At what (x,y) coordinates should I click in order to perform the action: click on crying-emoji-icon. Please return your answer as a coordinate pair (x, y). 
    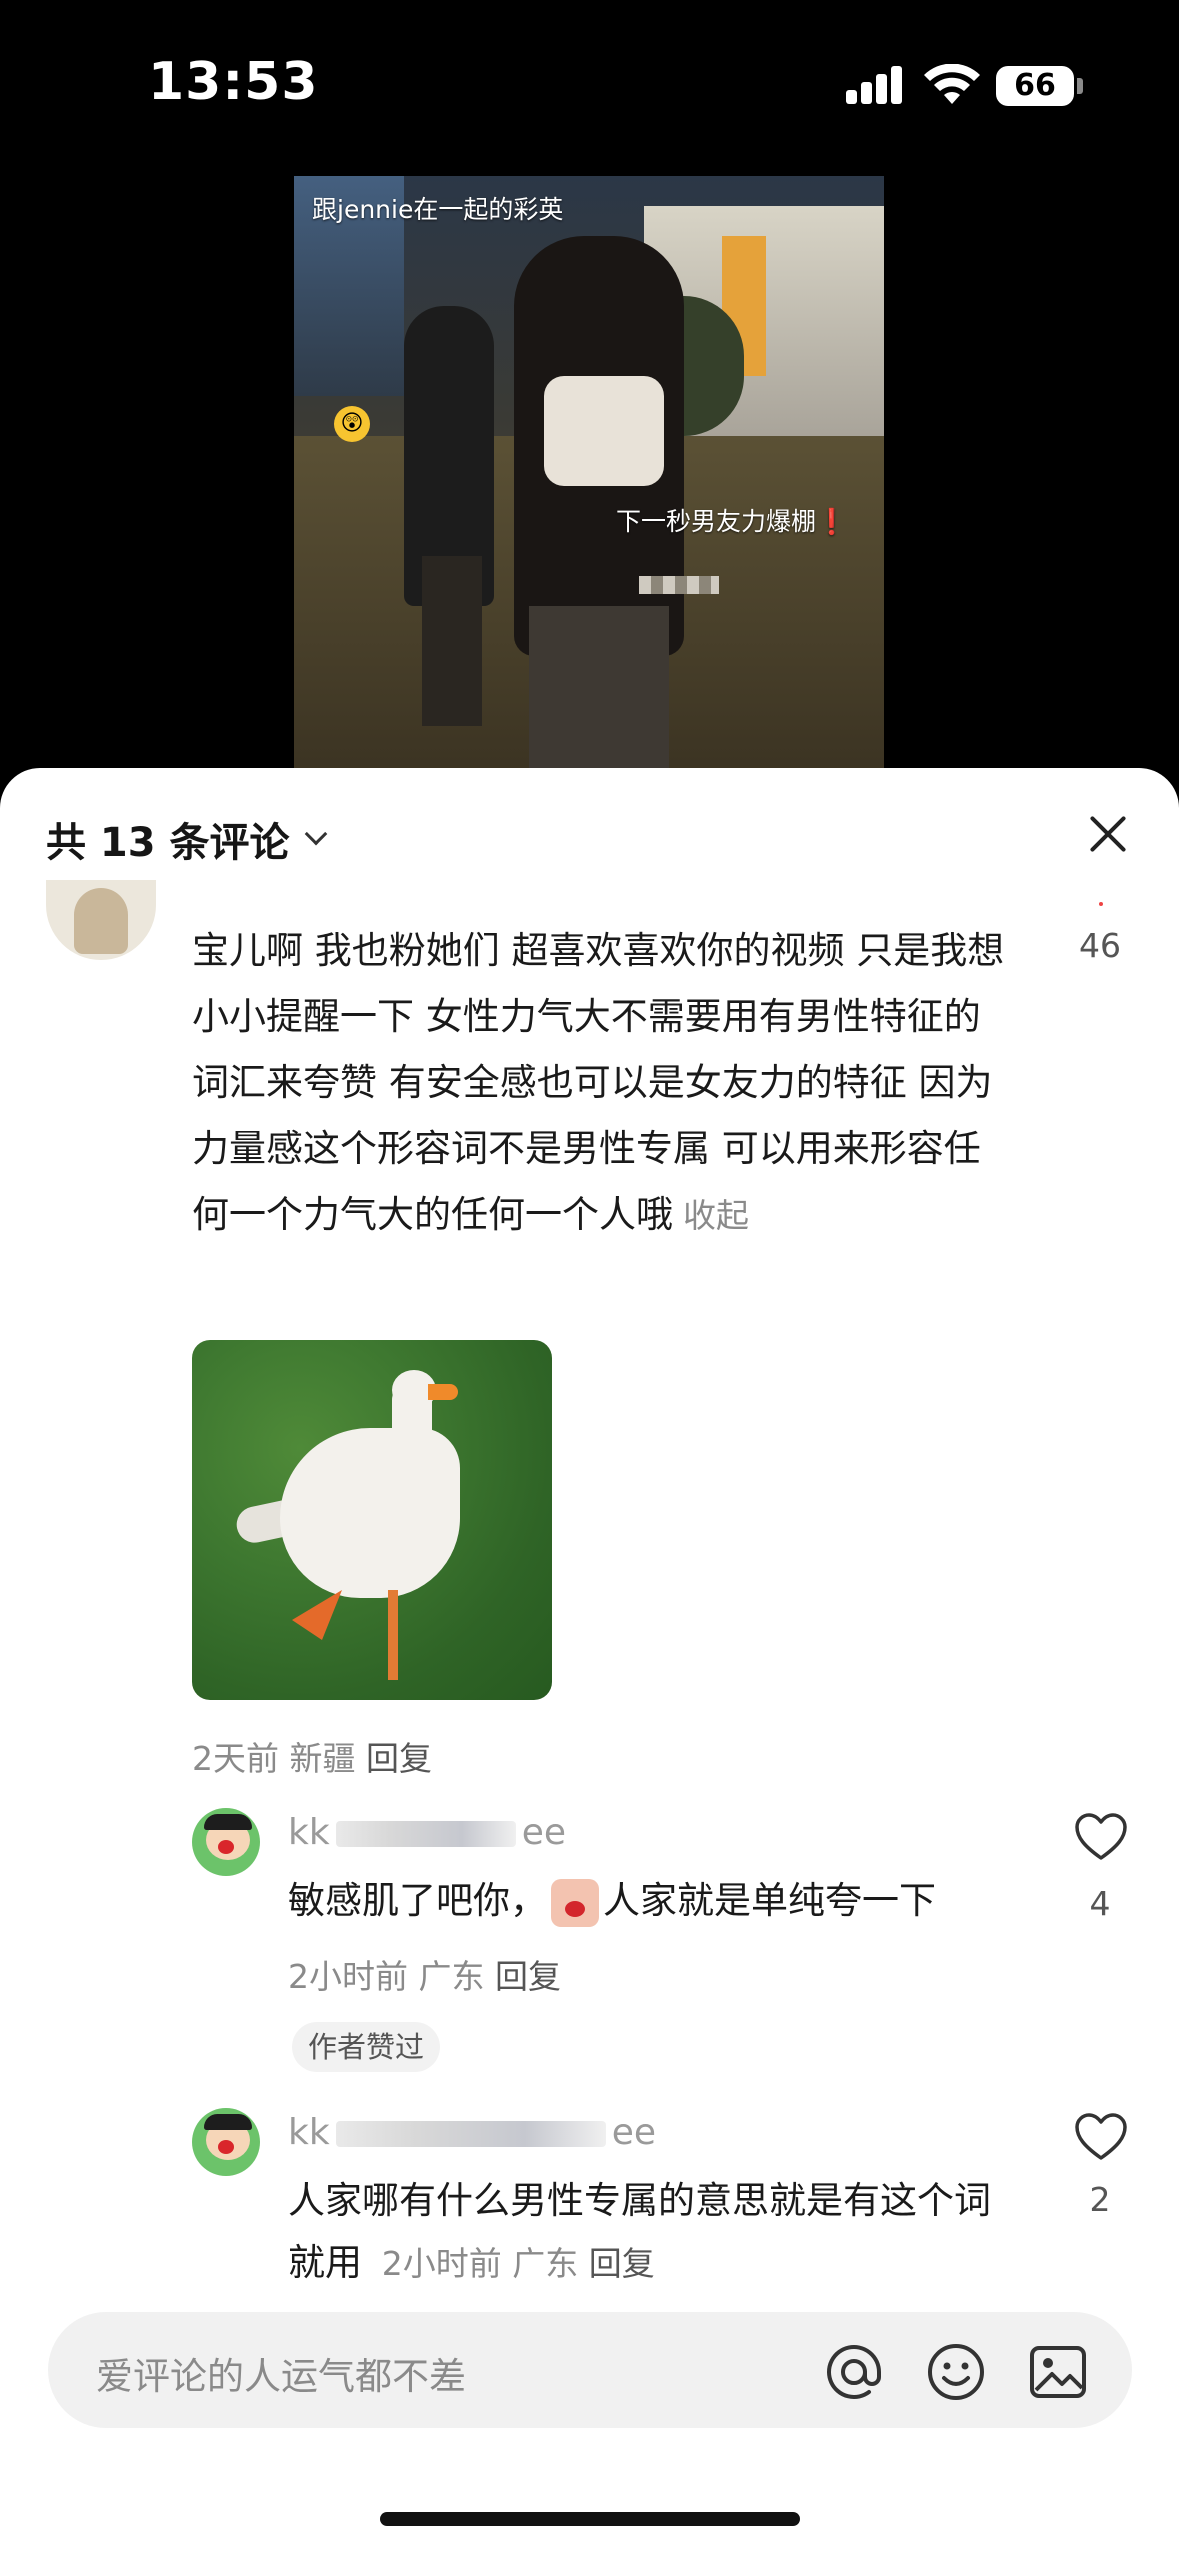
    Looking at the image, I should click on (575, 1902).